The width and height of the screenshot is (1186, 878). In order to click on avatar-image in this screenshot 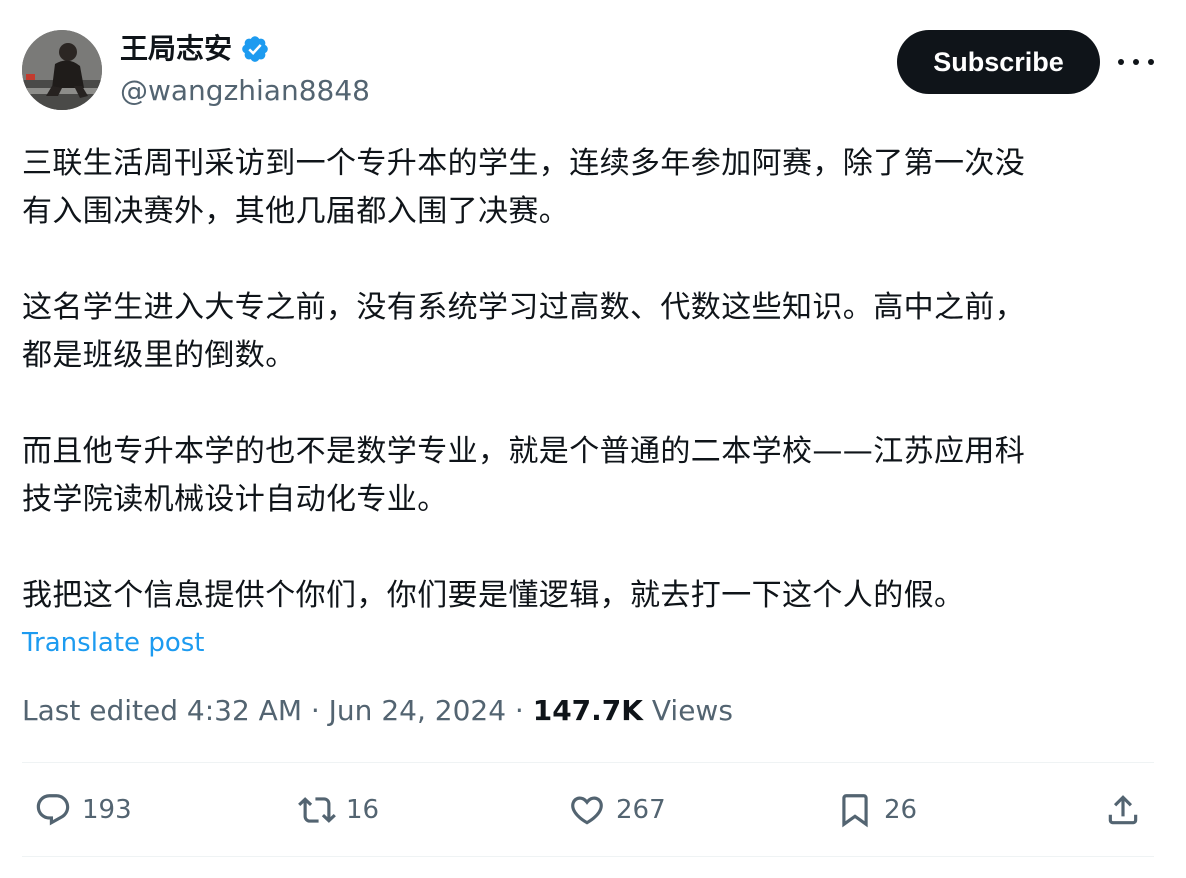, I will do `click(62, 70)`.